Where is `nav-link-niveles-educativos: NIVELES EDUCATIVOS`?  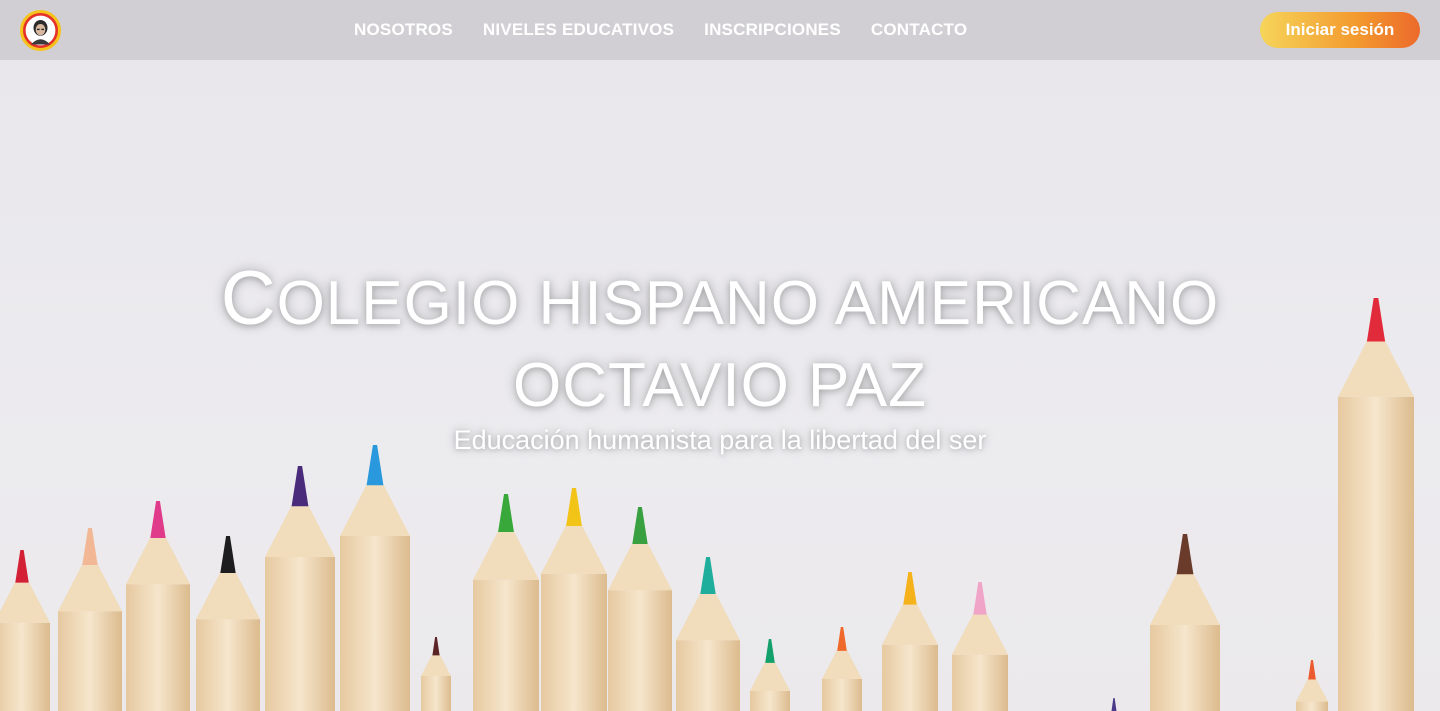 nav-link-niveles-educativos: NIVELES EDUCATIVOS is located at coordinates (578, 30).